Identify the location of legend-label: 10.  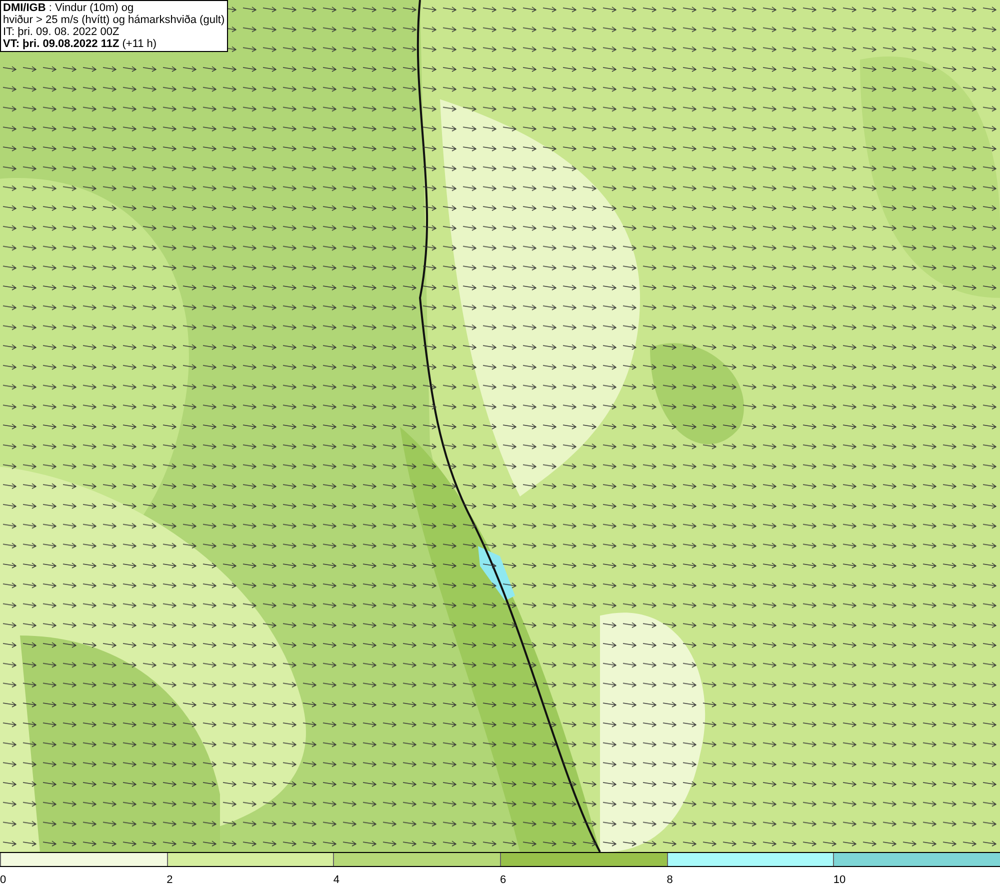
(839, 880).